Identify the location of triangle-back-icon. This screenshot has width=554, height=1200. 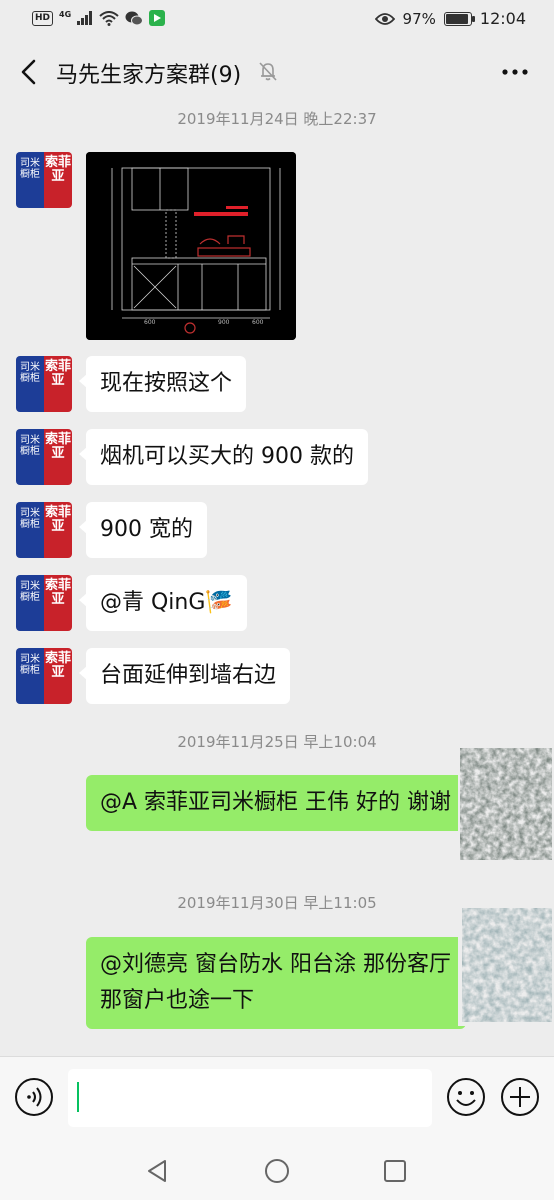
(157, 1171).